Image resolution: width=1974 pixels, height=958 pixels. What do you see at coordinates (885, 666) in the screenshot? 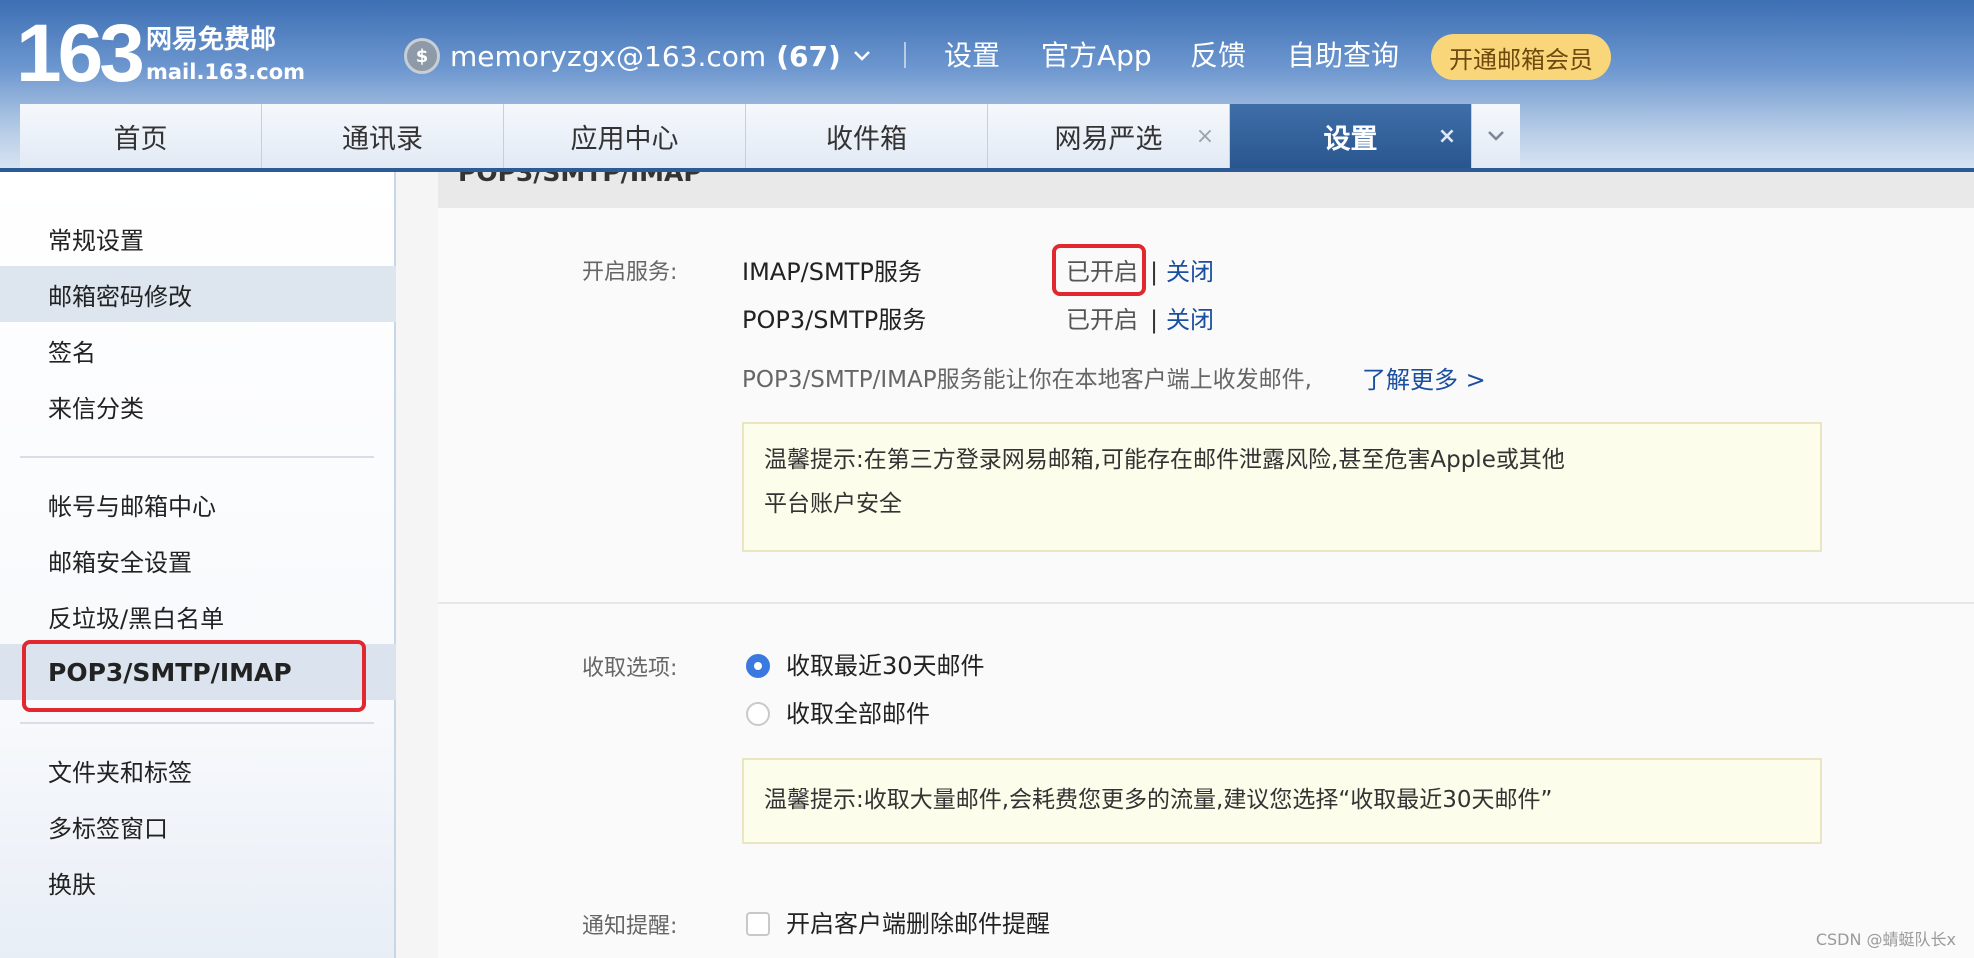
I see `radio-label: 收取最近30天邮件` at bounding box center [885, 666].